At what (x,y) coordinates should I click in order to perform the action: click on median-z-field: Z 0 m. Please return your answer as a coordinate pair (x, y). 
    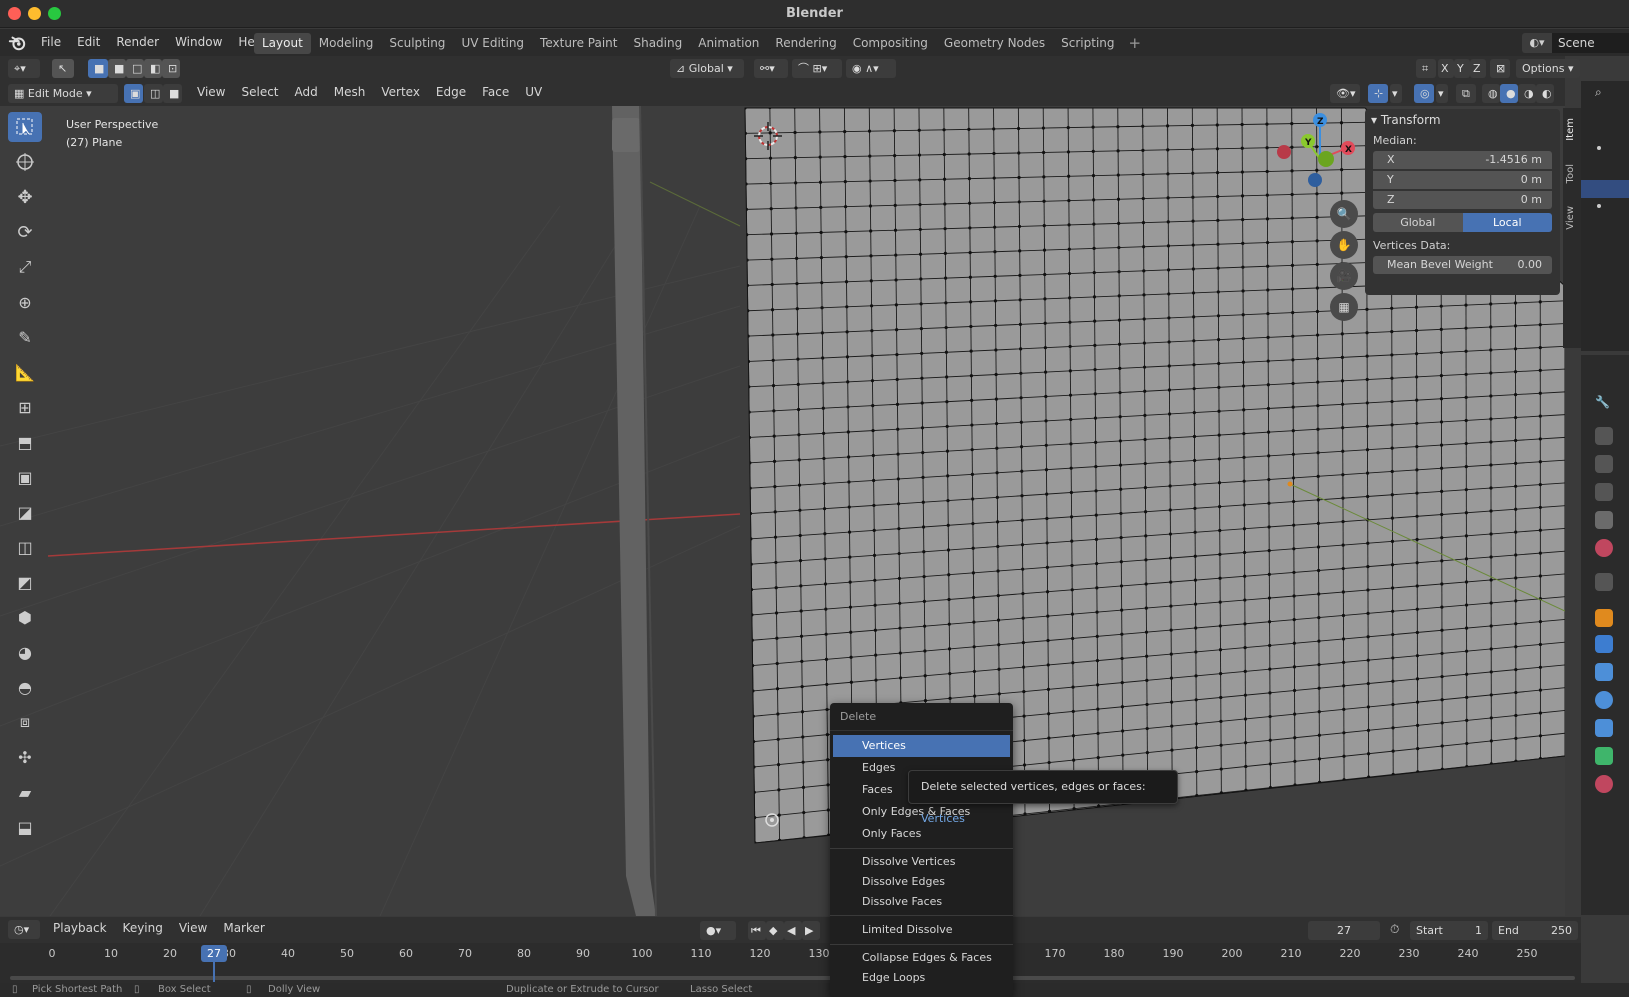
    Looking at the image, I should click on (1462, 200).